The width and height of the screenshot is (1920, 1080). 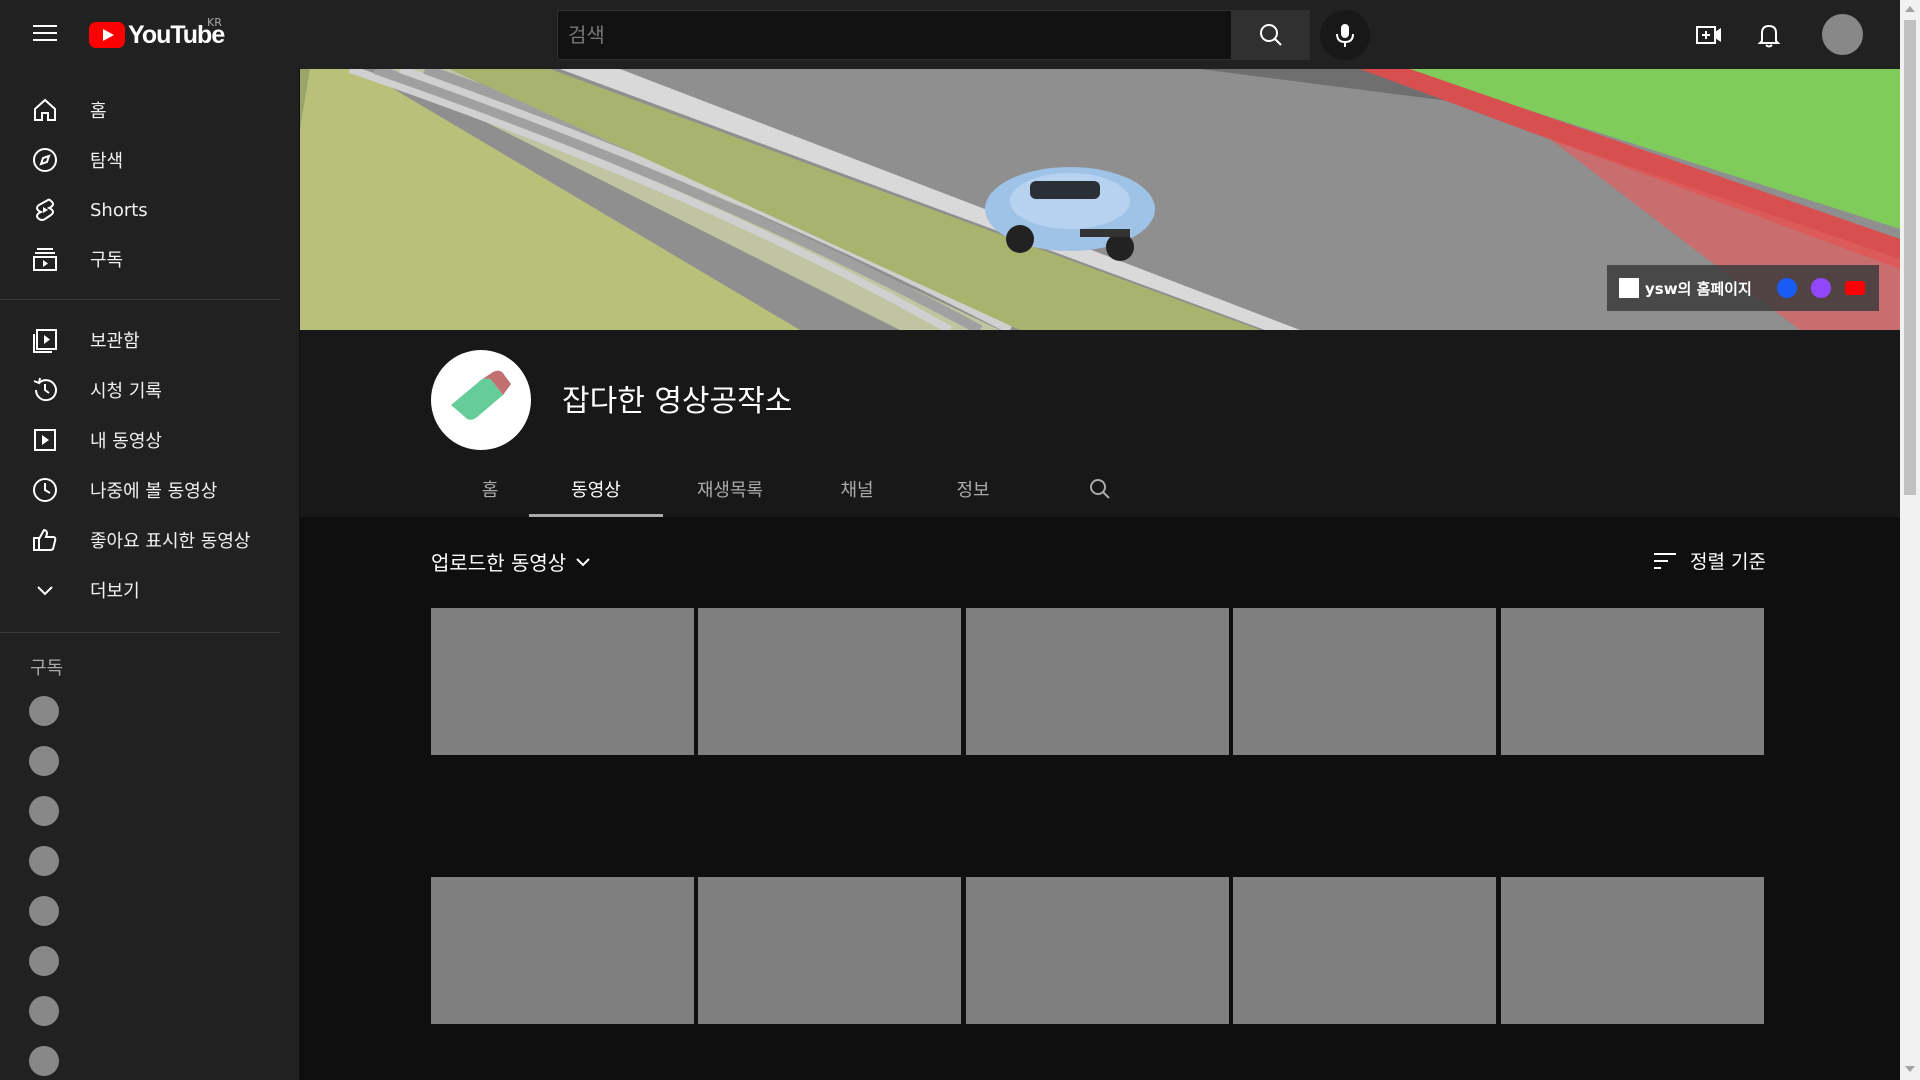 I want to click on microphone-icon, so click(x=1345, y=35).